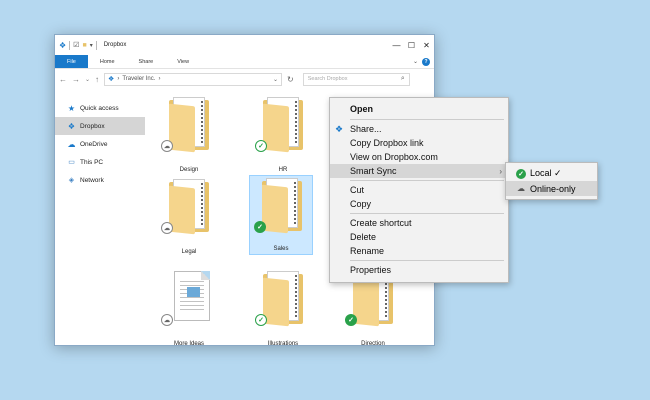  Describe the element at coordinates (283, 135) in the screenshot. I see `file-item-hr: ✓ HR` at that location.